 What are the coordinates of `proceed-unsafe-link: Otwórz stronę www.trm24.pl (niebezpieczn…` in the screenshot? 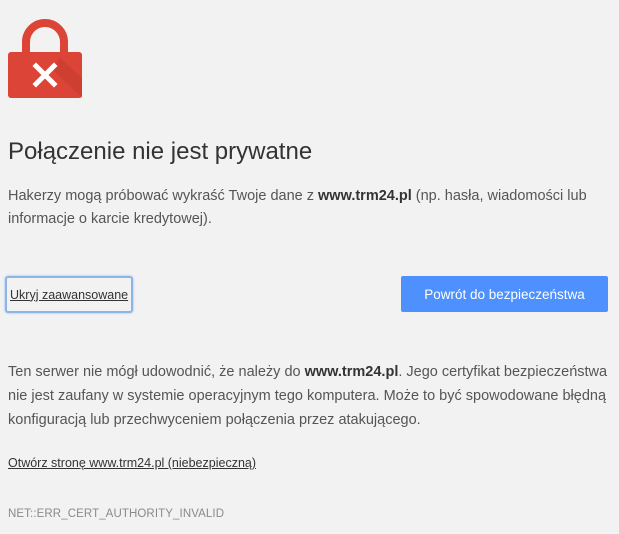 It's located at (132, 463).